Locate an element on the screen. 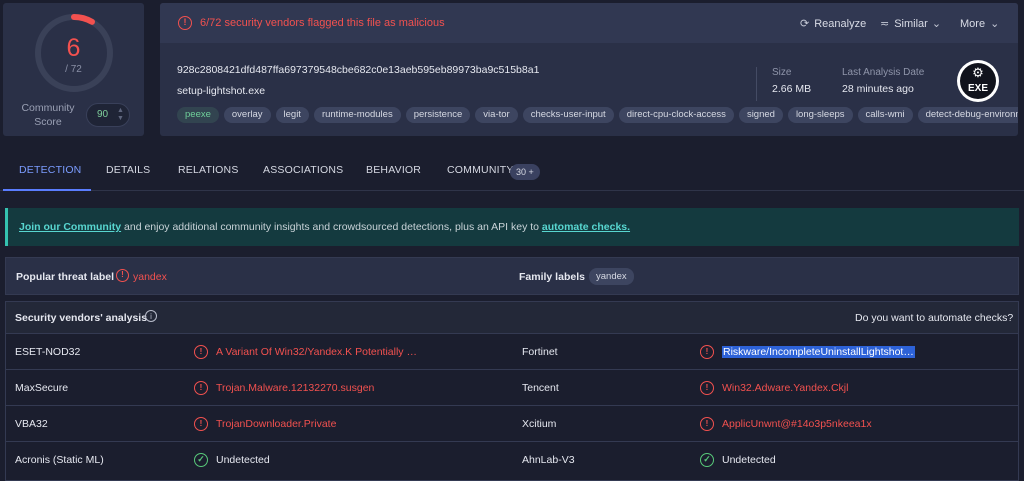 This screenshot has width=1024, height=481. vote-arrows-icon: ▲ ▼ is located at coordinates (120, 115).